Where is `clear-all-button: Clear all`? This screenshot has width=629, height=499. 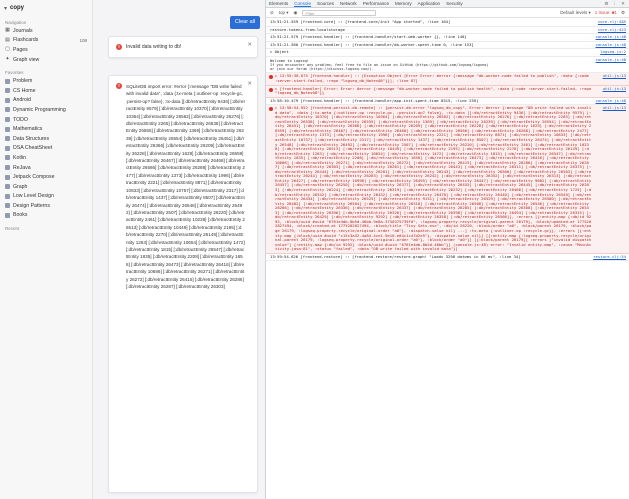 clear-all-button: Clear all is located at coordinates (245, 22).